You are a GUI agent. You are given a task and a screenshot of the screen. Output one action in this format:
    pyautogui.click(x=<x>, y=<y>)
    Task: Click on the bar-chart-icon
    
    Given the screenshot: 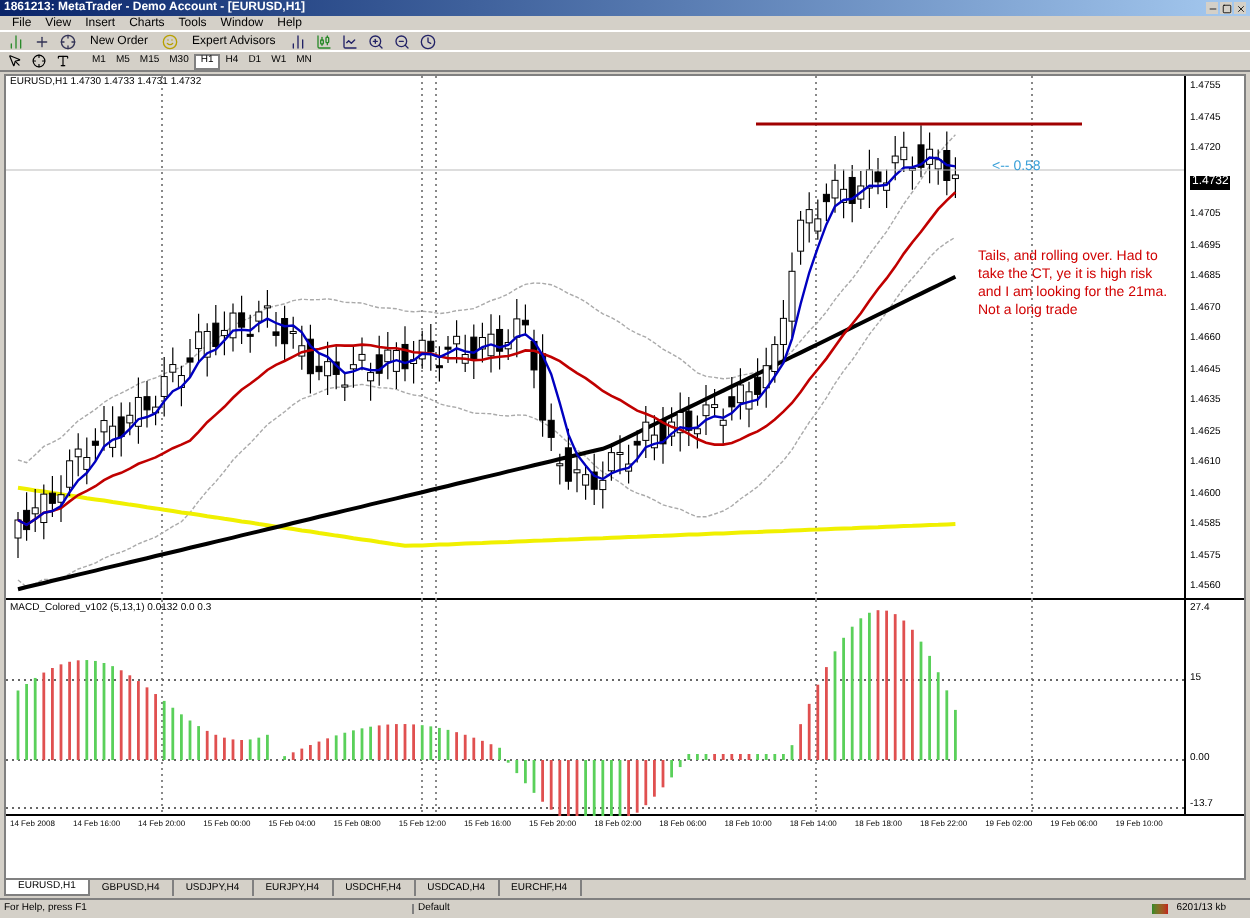 What is the action you would take?
    pyautogui.click(x=297, y=41)
    